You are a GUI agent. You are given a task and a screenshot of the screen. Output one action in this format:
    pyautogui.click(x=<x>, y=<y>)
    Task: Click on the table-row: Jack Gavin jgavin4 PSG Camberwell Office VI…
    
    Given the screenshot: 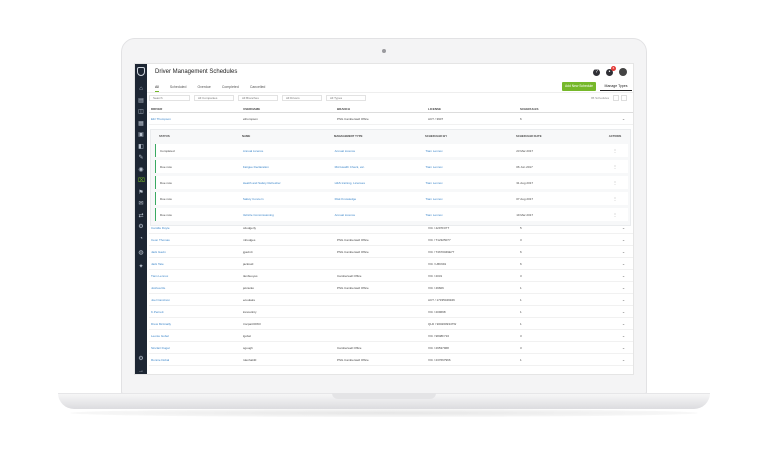 What is the action you would take?
    pyautogui.click(x=391, y=252)
    